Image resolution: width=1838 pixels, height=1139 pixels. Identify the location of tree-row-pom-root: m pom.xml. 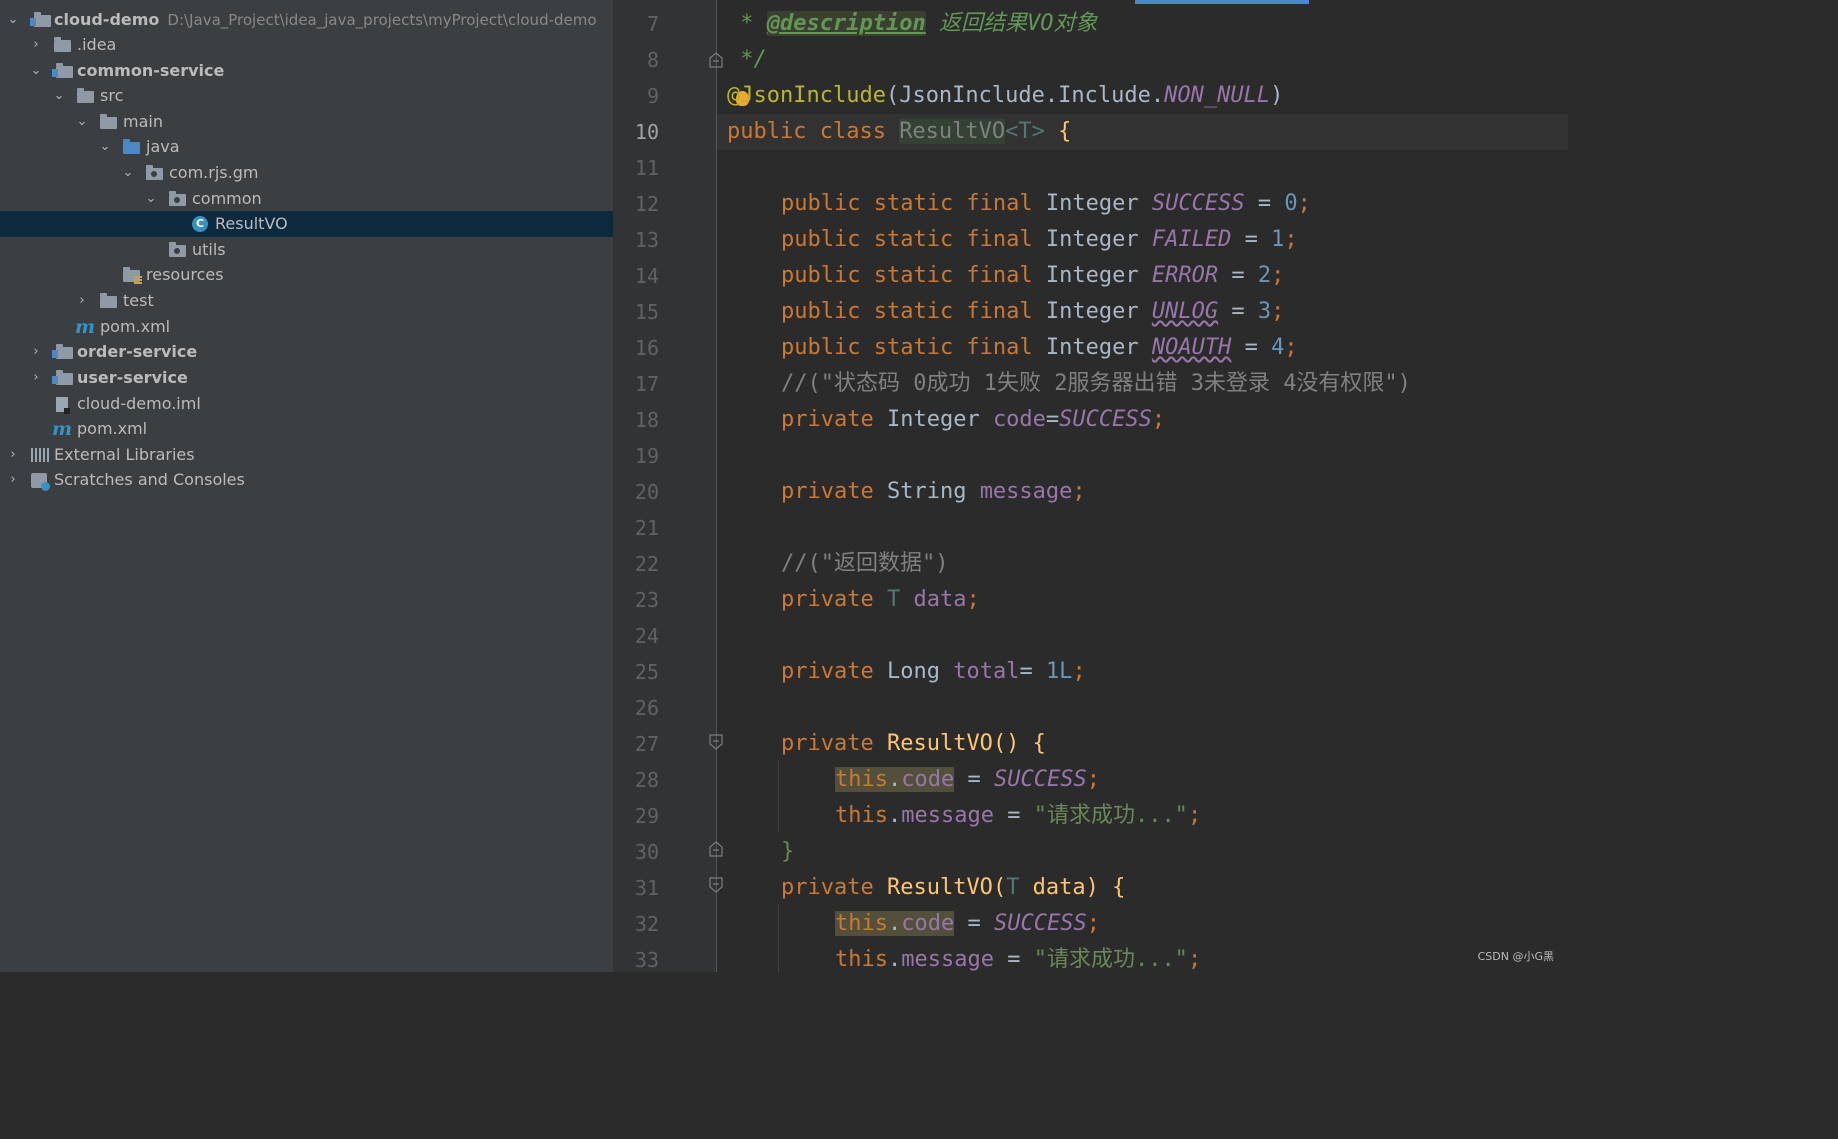
(306, 429).